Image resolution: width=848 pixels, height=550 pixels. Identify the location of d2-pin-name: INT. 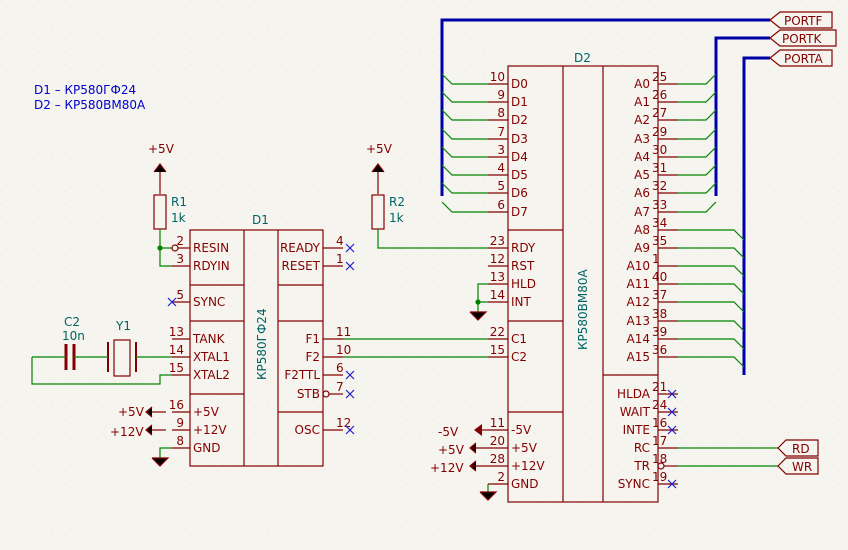
(521, 302).